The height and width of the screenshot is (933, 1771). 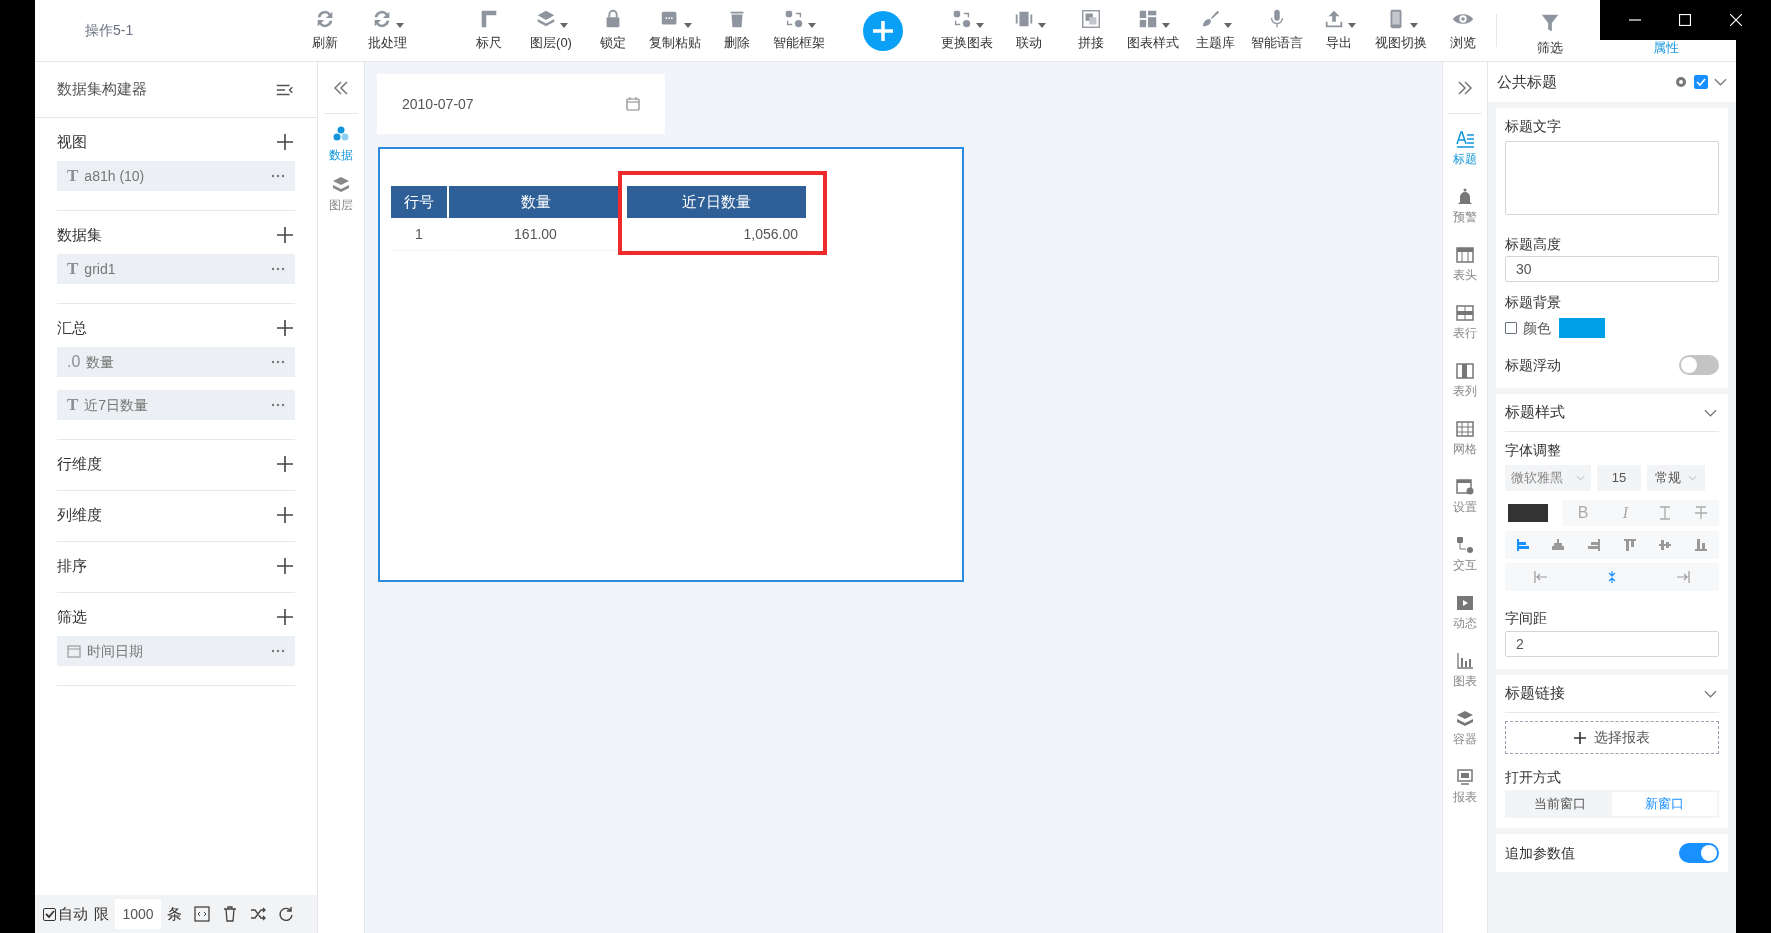 I want to click on field-chip: T grid1, so click(x=176, y=269).